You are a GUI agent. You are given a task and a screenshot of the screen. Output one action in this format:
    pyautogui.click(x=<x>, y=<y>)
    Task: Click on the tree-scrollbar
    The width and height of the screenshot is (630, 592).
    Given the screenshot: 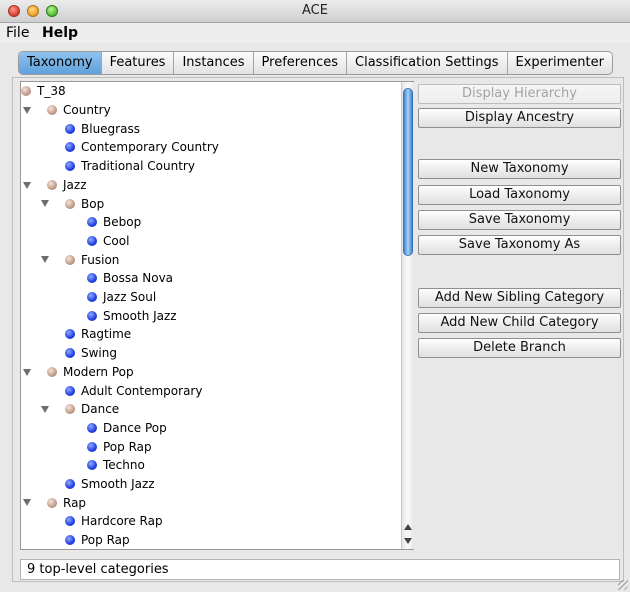 What is the action you would take?
    pyautogui.click(x=407, y=315)
    